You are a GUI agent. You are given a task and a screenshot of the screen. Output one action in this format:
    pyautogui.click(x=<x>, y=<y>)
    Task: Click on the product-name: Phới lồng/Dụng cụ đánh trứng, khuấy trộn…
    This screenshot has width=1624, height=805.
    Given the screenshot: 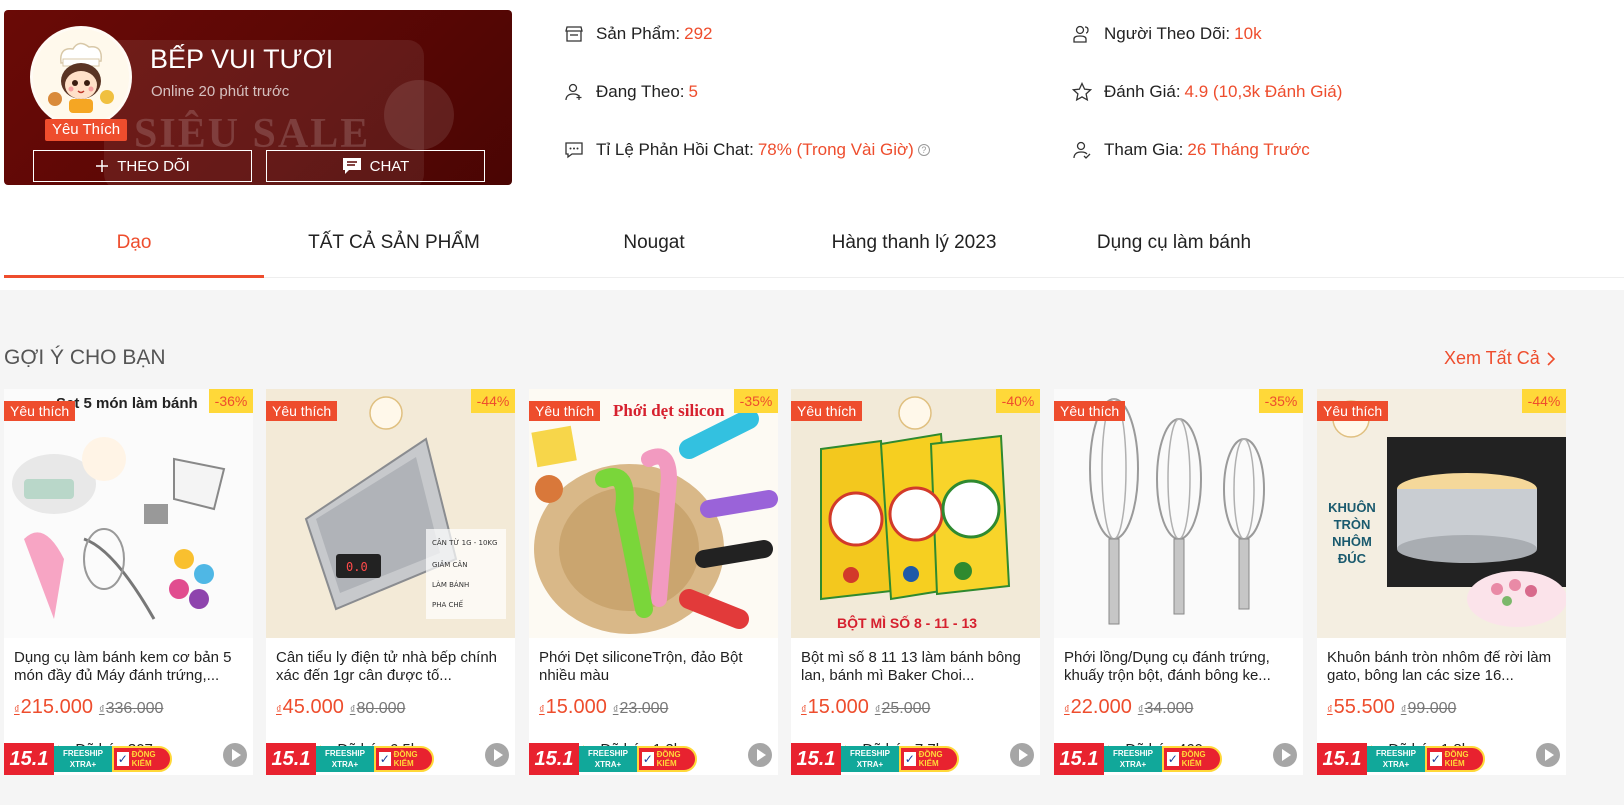 What is the action you would take?
    pyautogui.click(x=1179, y=667)
    